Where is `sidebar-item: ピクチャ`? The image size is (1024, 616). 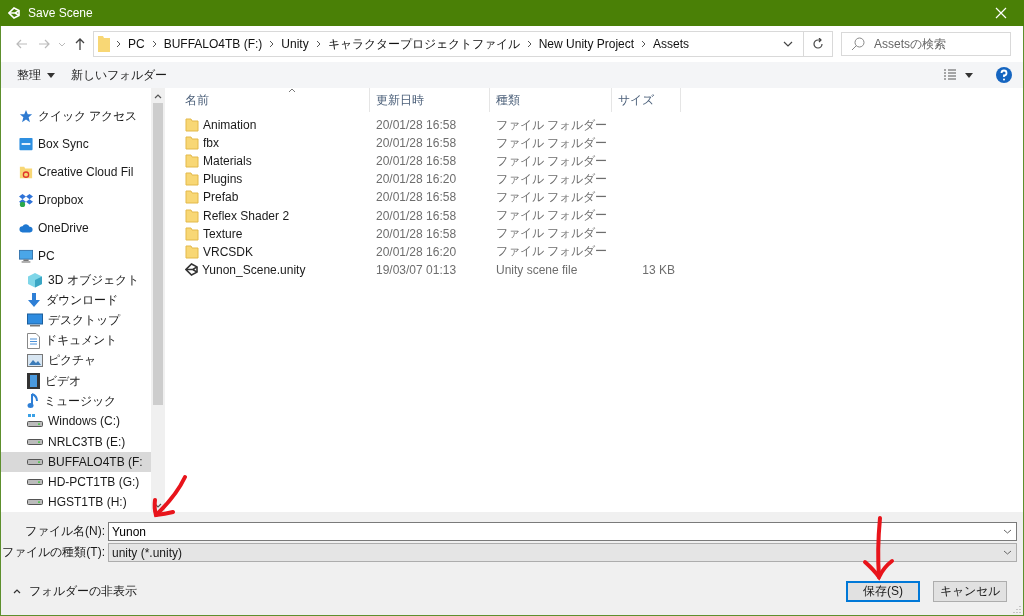
sidebar-item: ピクチャ is located at coordinates (76, 360).